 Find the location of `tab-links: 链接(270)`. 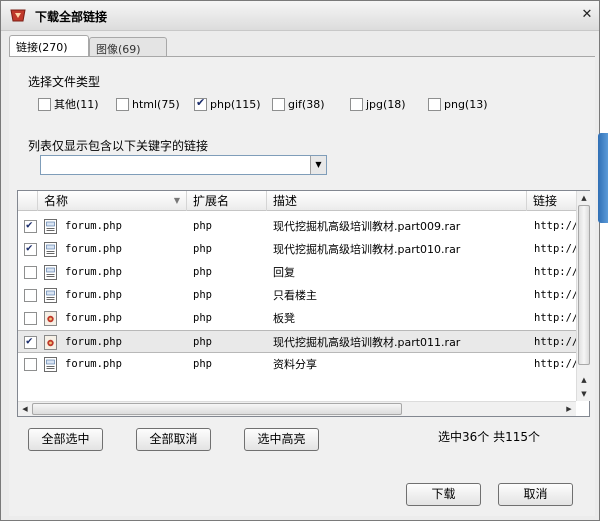

tab-links: 链接(270) is located at coordinates (49, 46).